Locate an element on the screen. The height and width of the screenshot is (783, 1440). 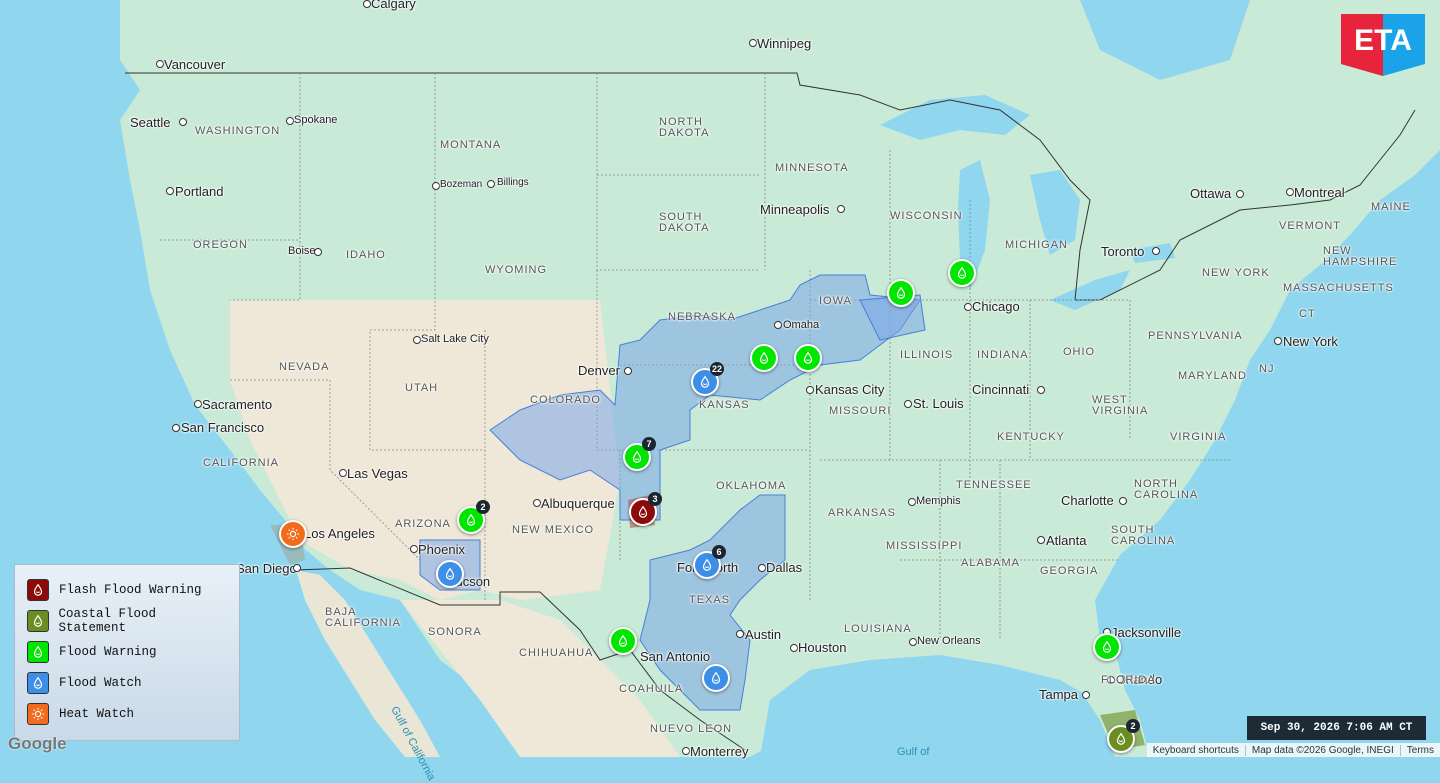
alert-count-badge: 3 is located at coordinates (655, 499).